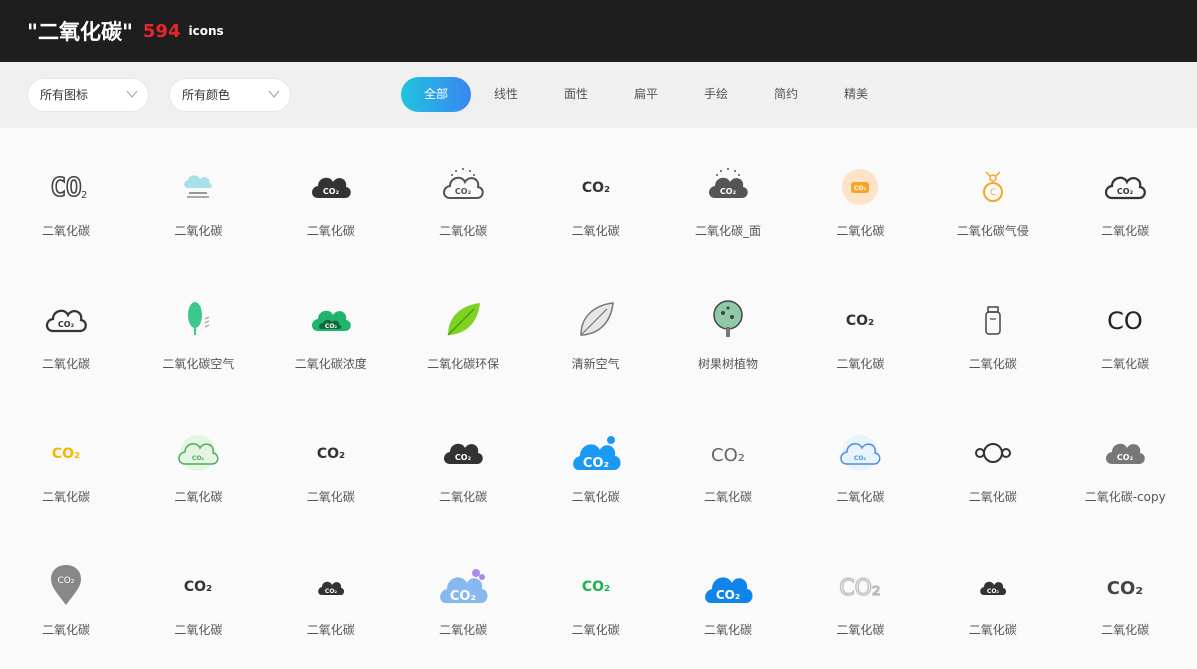 This screenshot has width=1197, height=669. What do you see at coordinates (230, 95) in the screenshot?
I see `icon-color-select: 所有颜色` at bounding box center [230, 95].